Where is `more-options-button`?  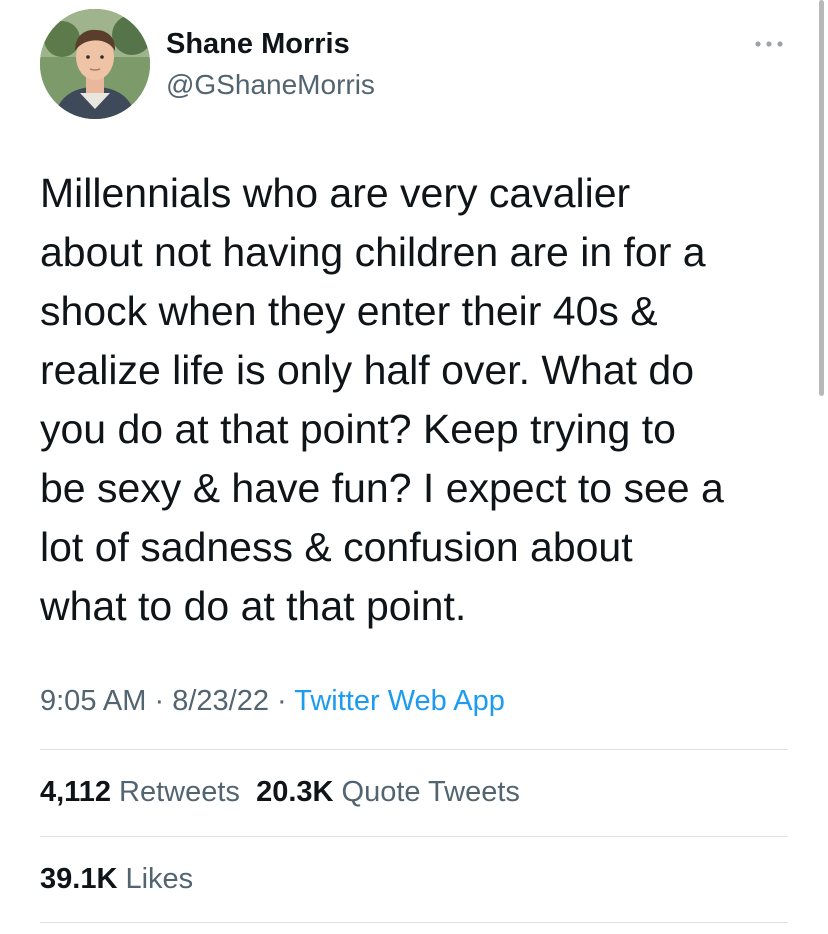
more-options-button is located at coordinates (769, 44).